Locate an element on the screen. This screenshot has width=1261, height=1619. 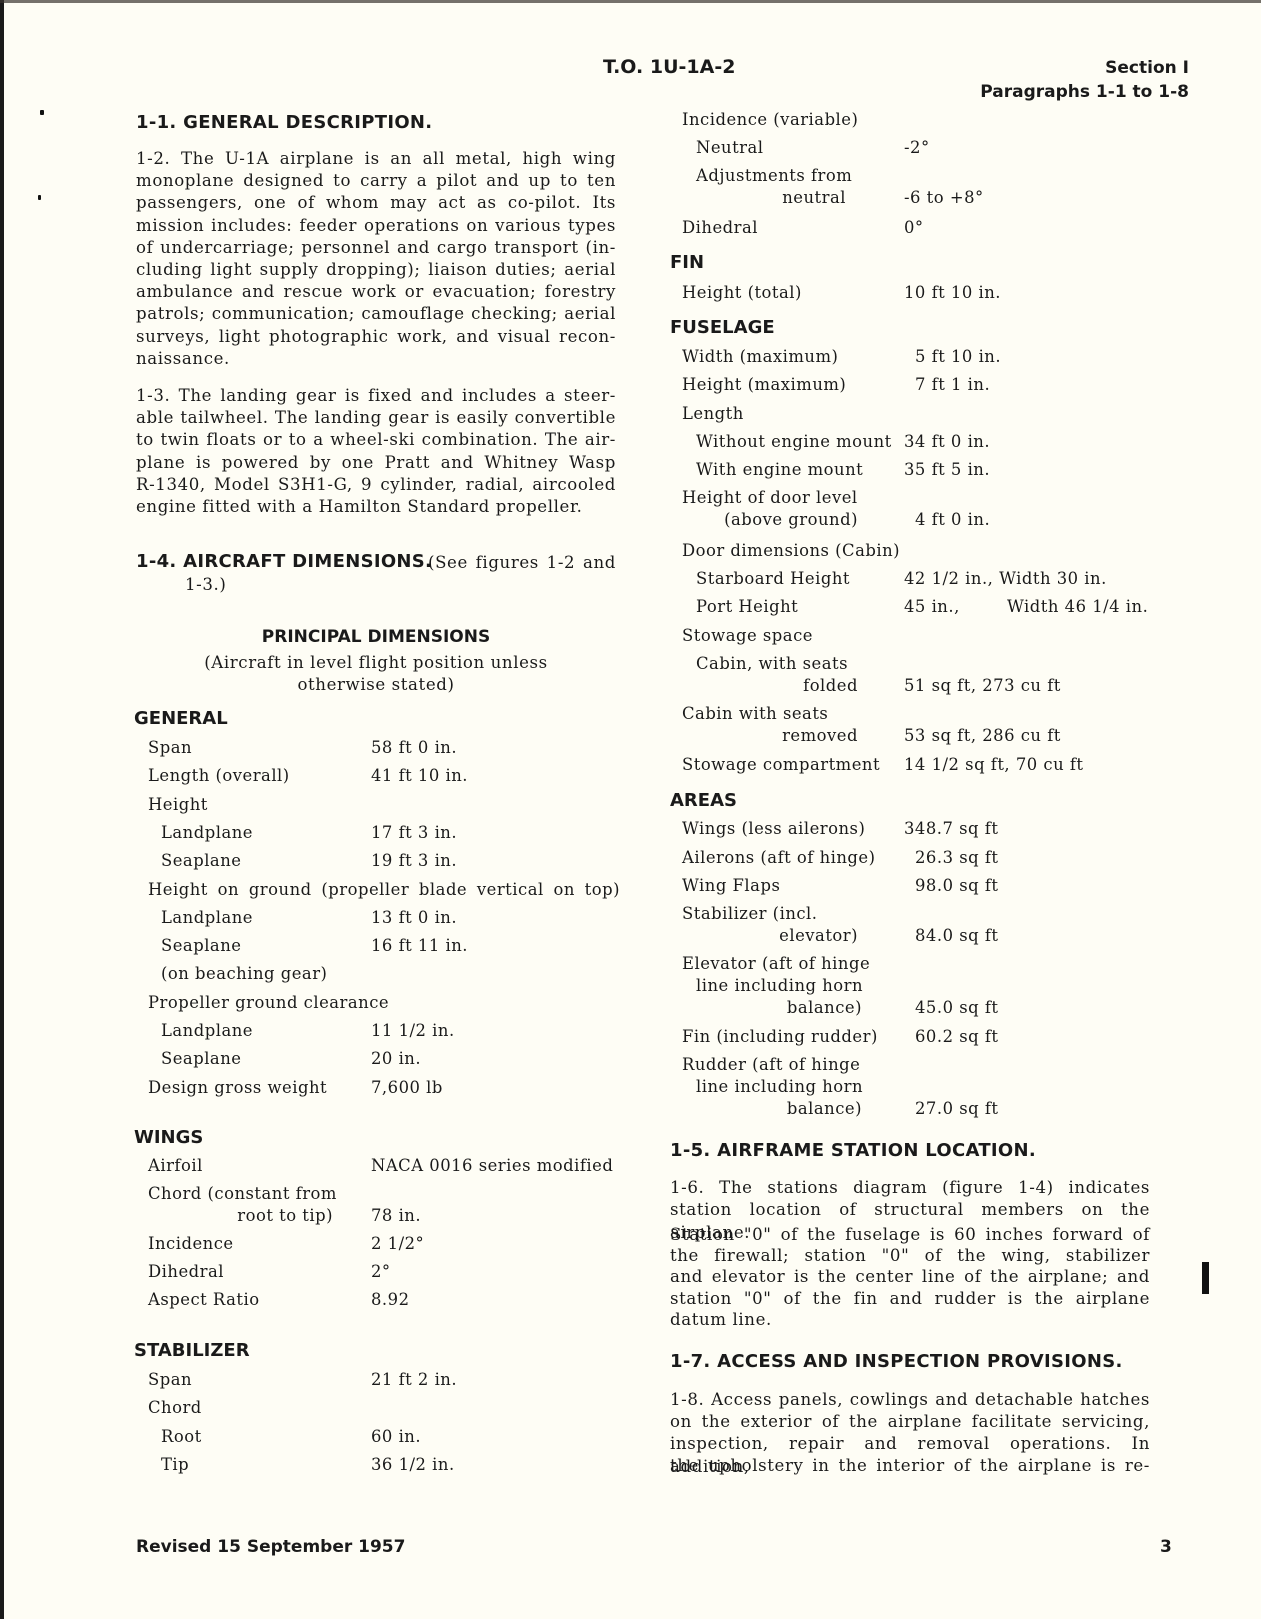
spec-label-cont: (above ground) is located at coordinates (791, 519).